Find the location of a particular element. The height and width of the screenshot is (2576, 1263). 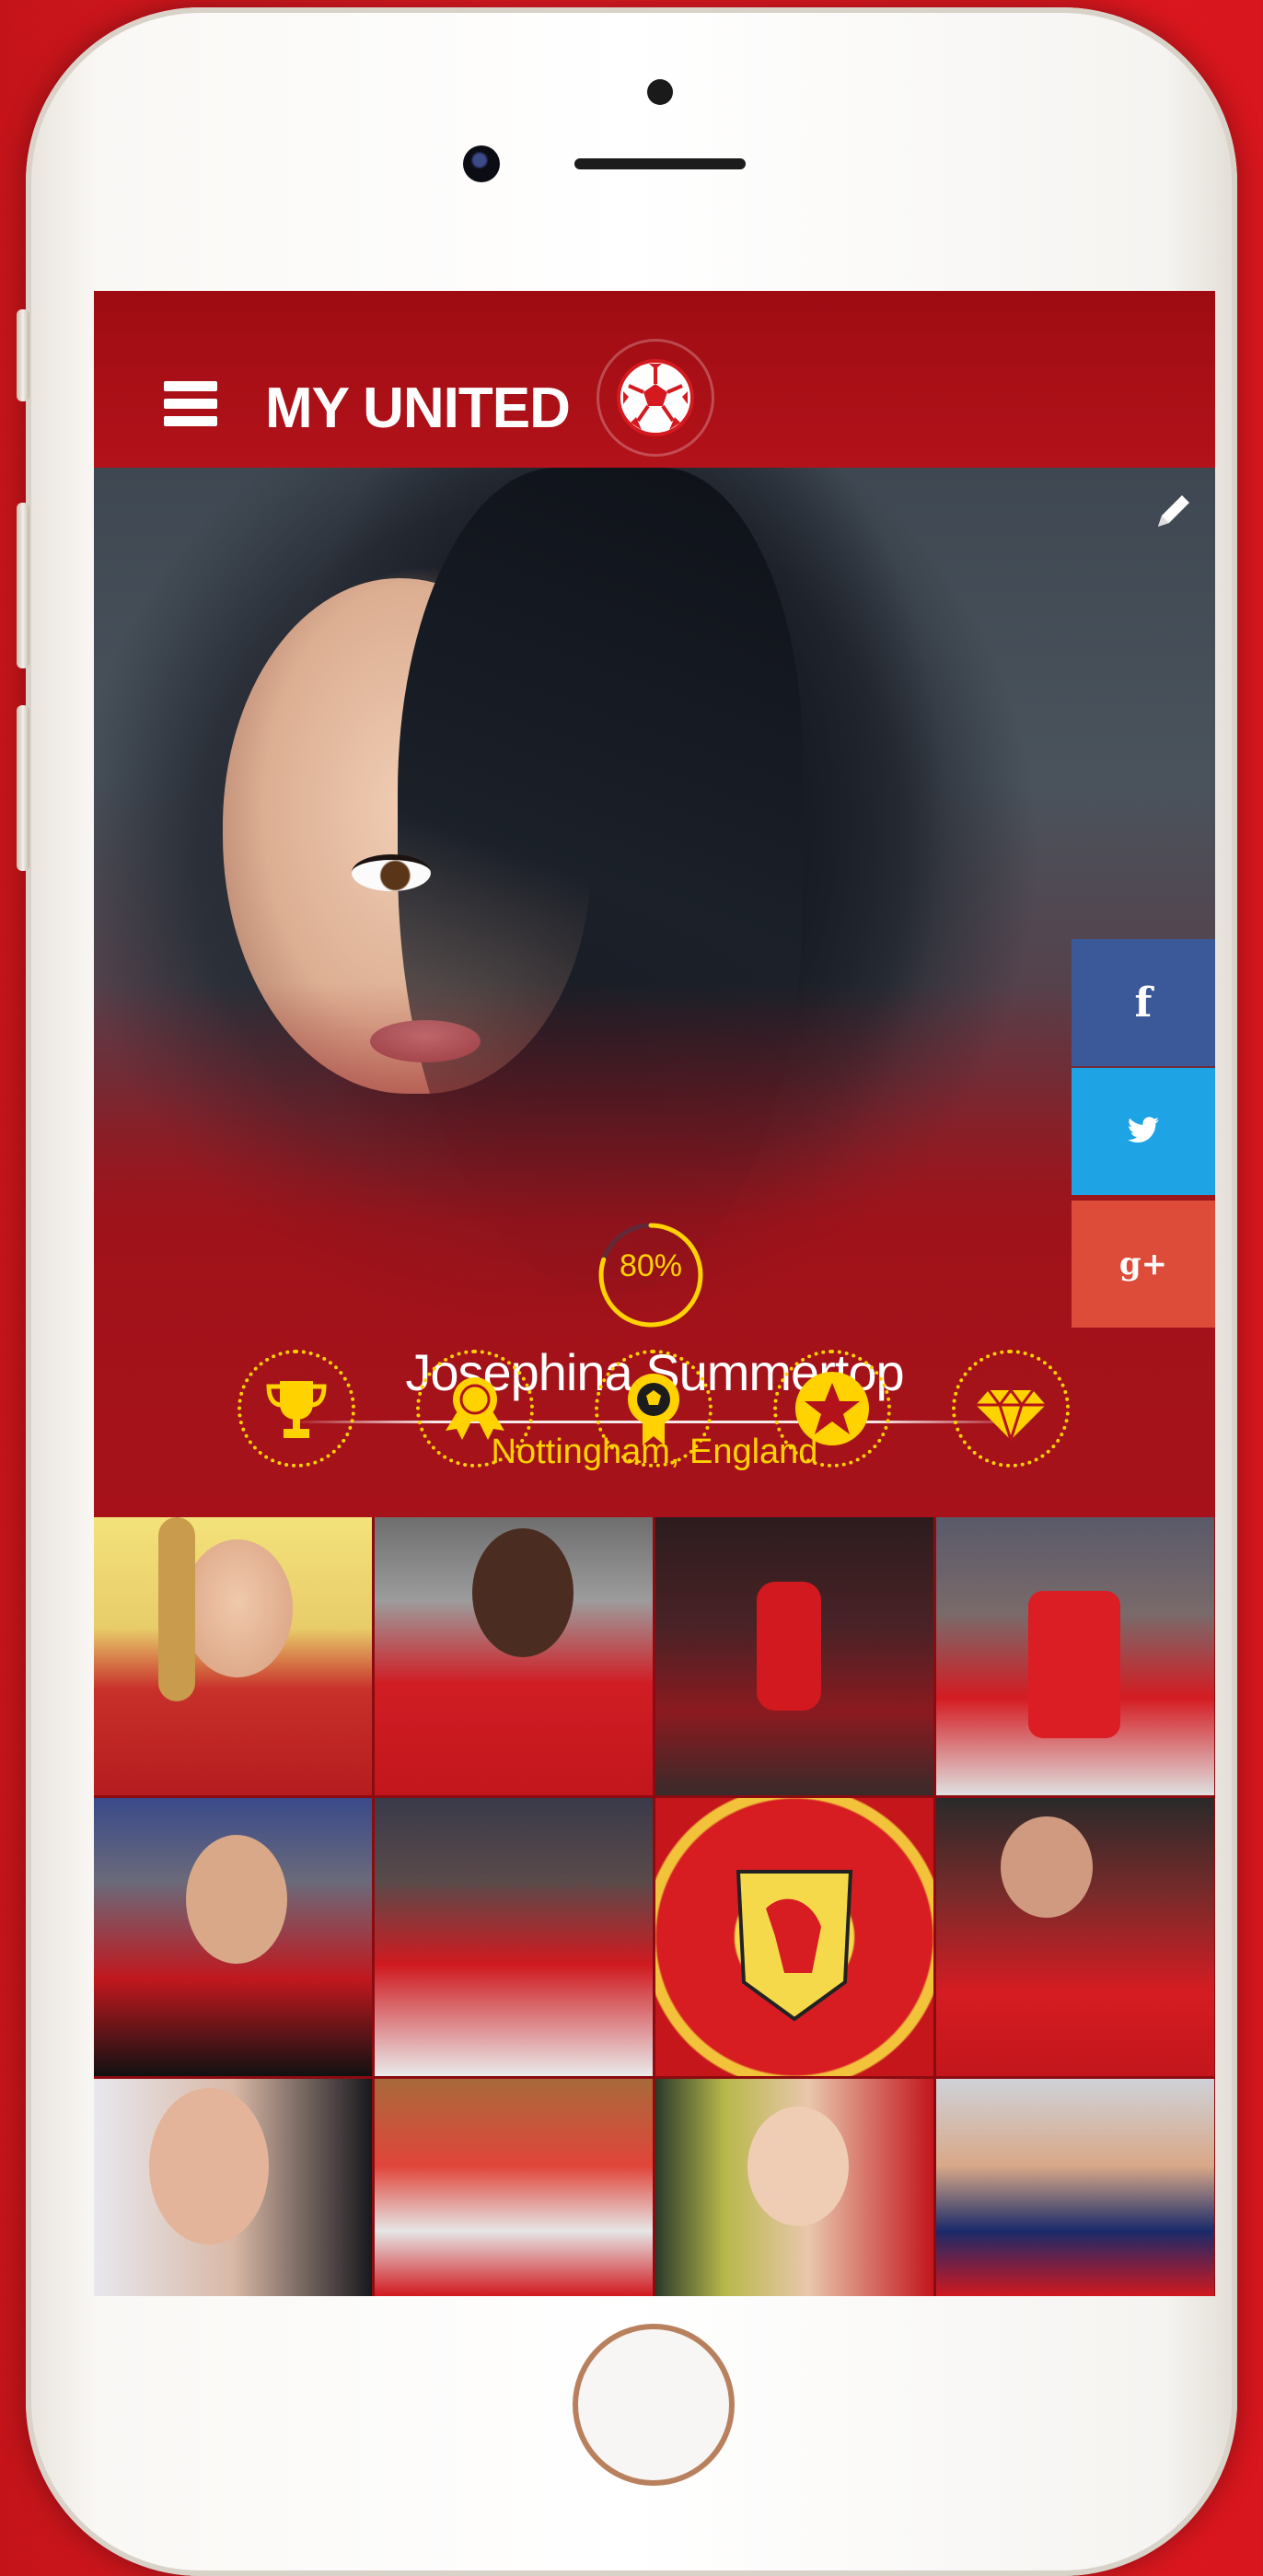

twitter-icon is located at coordinates (1143, 1131).